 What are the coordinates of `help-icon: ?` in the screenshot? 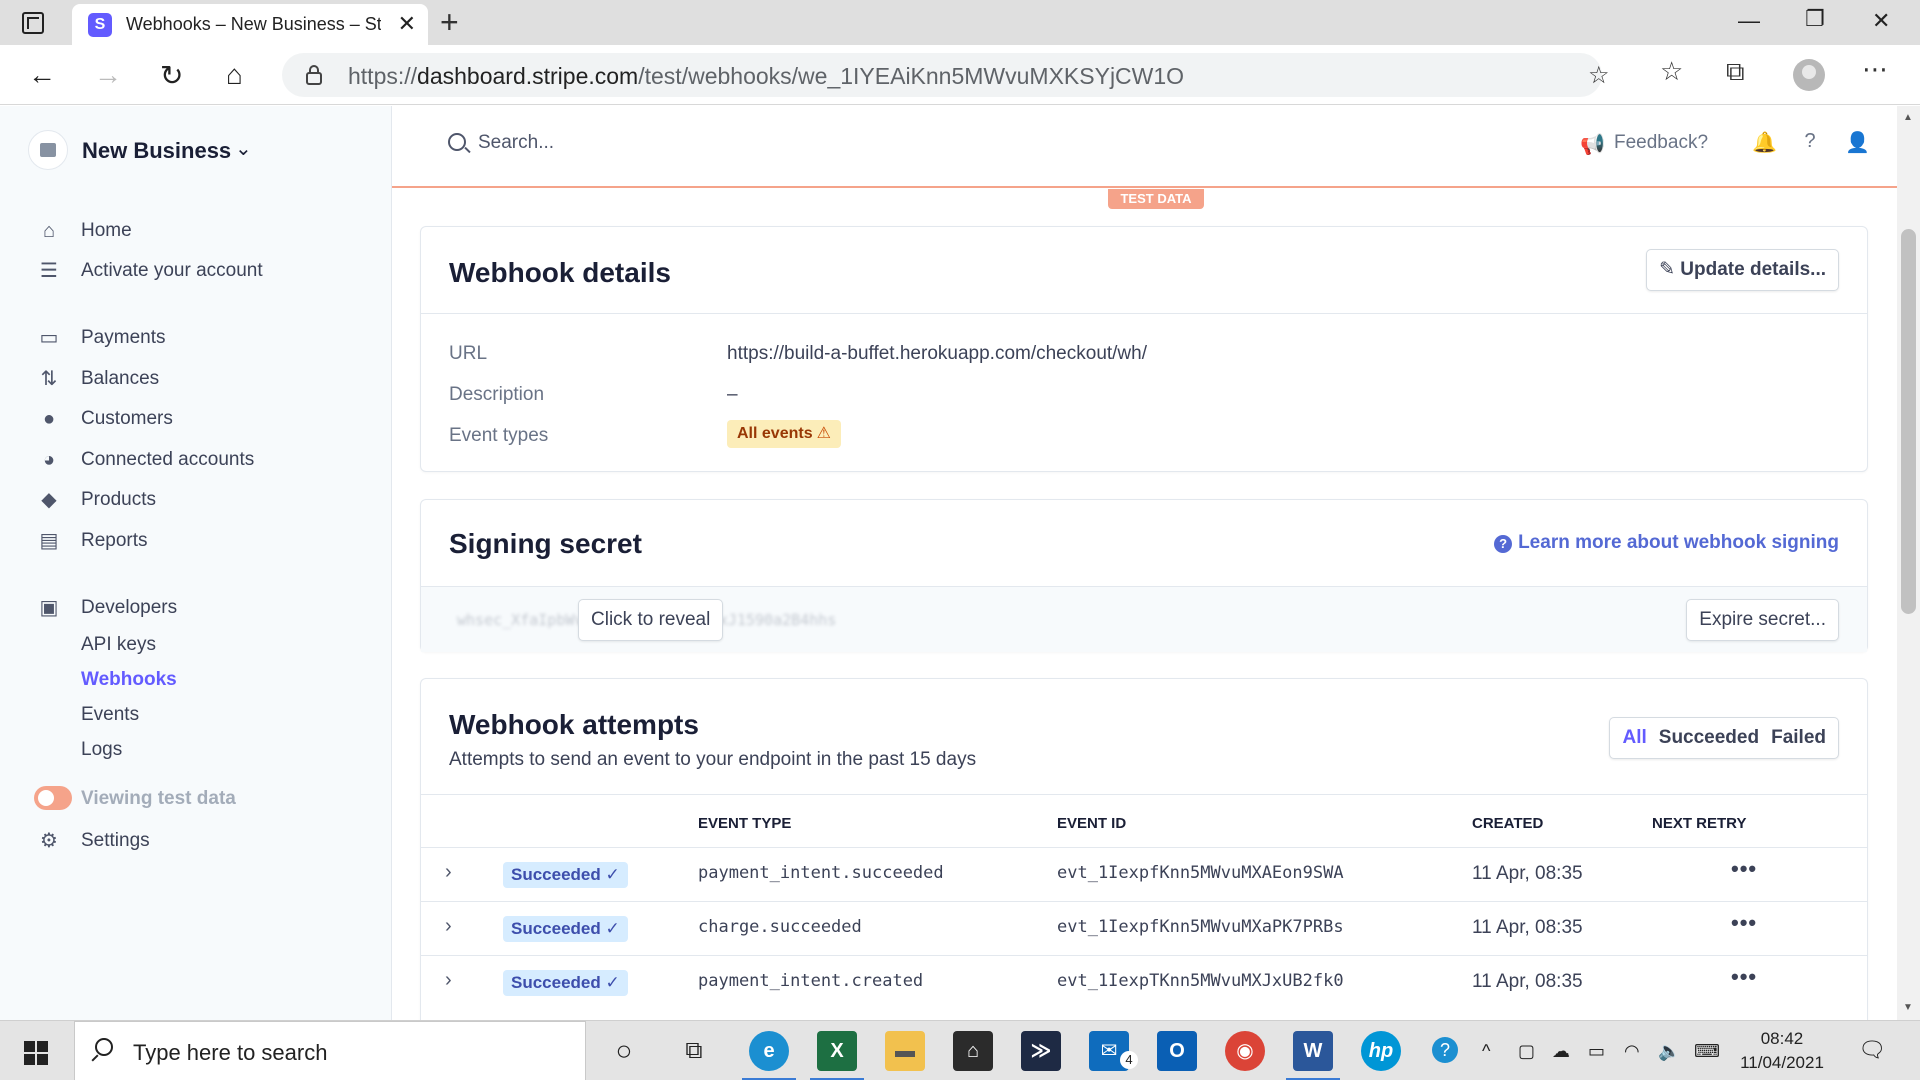 It's located at (1810, 142).